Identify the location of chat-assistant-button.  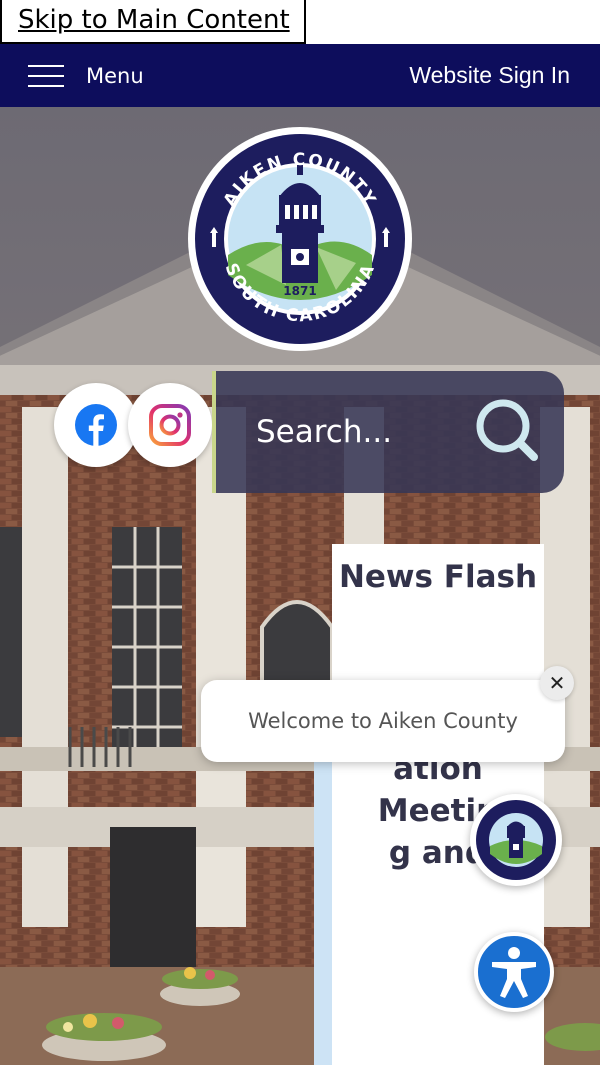
(516, 840).